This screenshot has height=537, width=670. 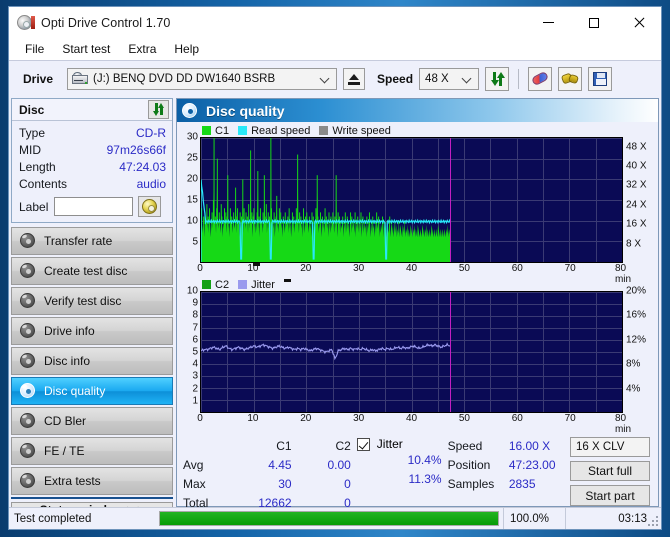 I want to click on sidebar-item-transfer-rate: Transfer rate, so click(x=92, y=241).